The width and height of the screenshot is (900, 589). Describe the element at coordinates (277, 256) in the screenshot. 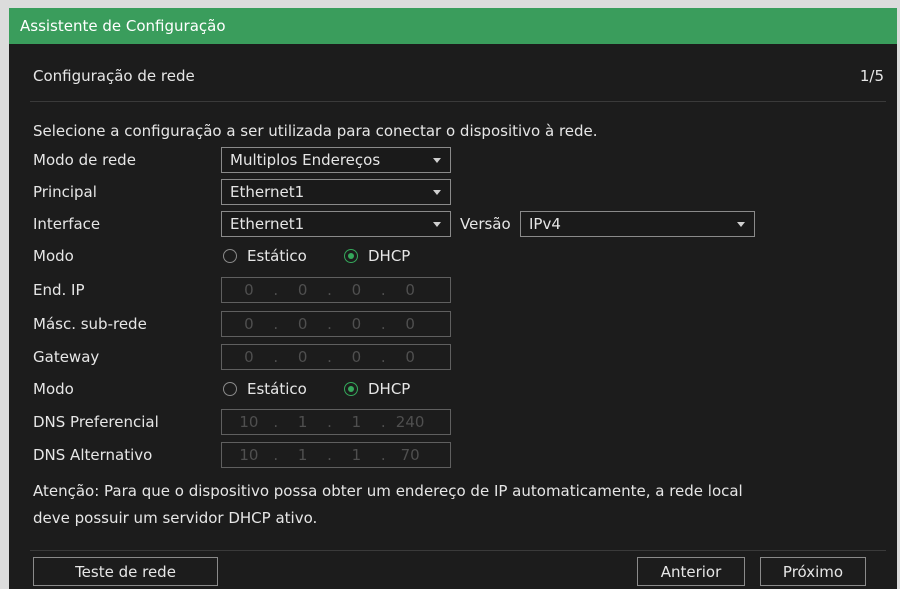

I see `ip-mode-static-label: Estático` at that location.